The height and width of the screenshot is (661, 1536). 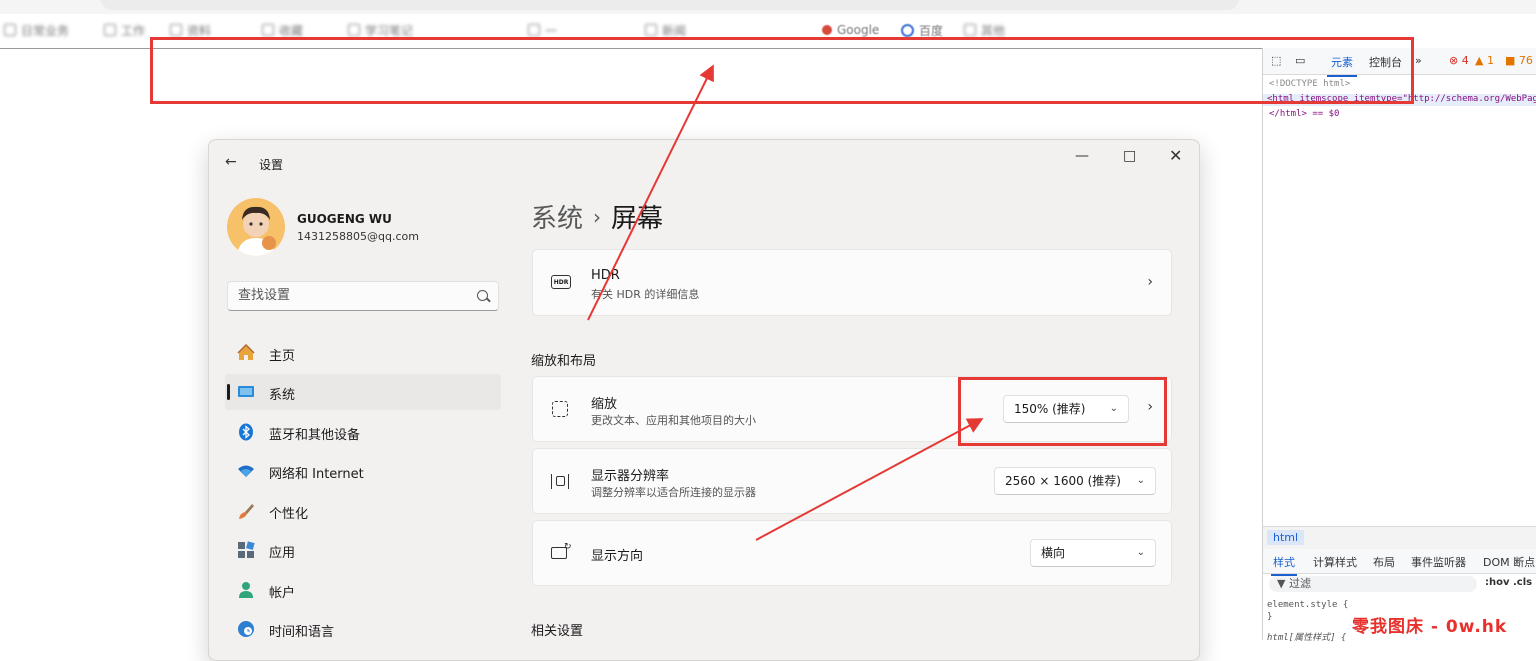 I want to click on annotation-arrow-right, so click(x=869, y=479).